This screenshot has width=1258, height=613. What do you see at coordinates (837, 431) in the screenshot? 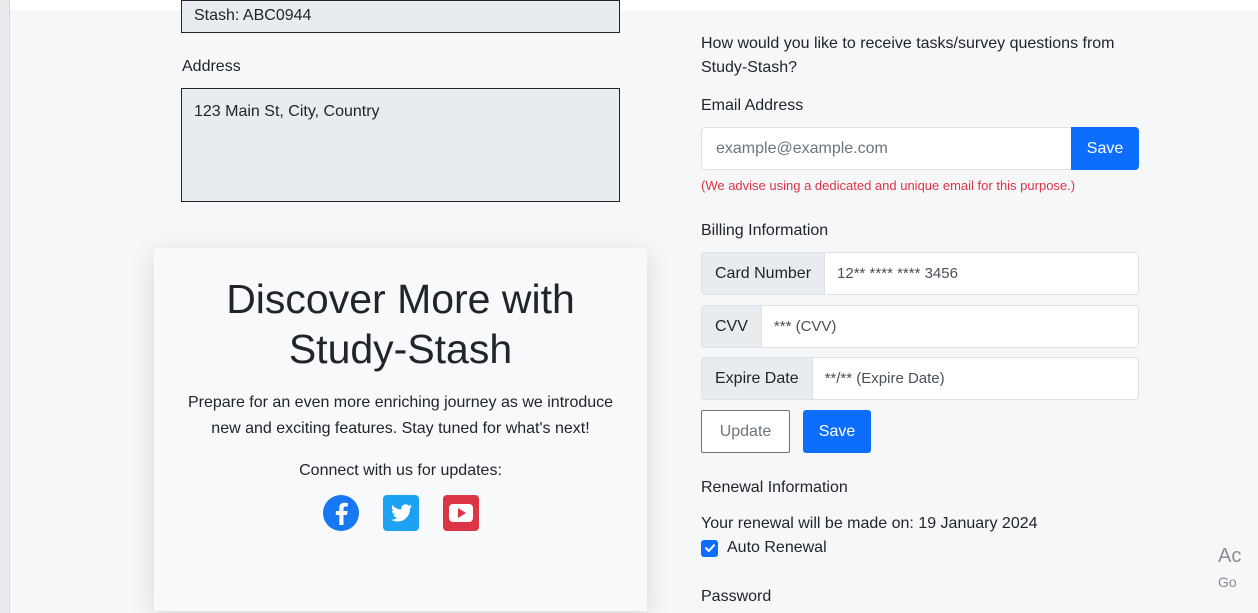
I see `billing-save-button: Save` at bounding box center [837, 431].